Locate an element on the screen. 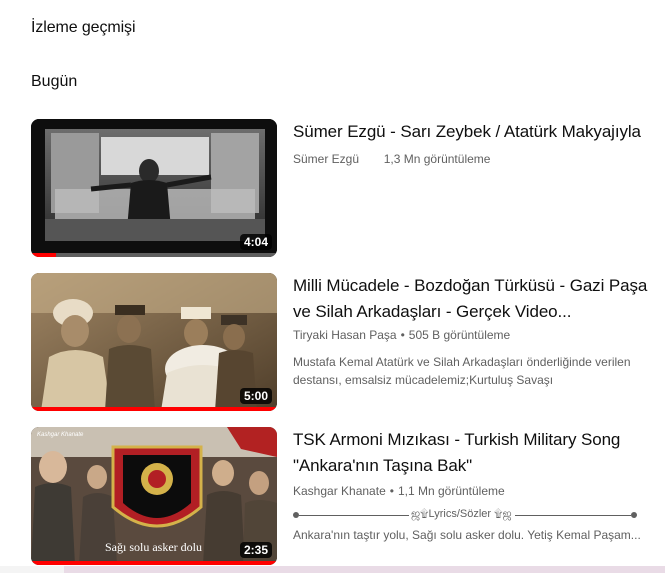 The image size is (665, 573). duration-badge: 2:35 is located at coordinates (255, 550).